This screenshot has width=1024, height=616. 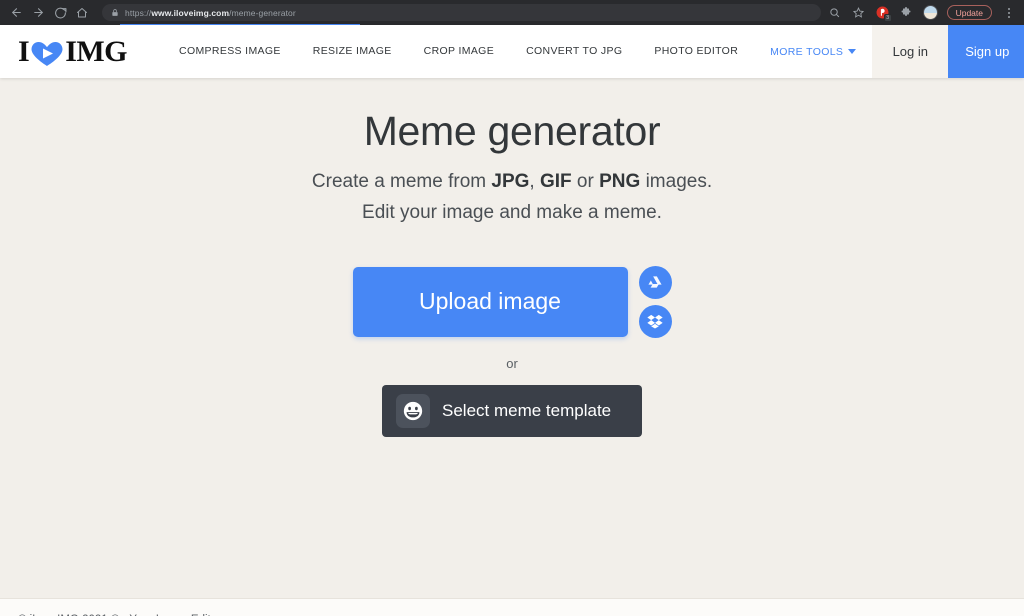 I want to click on site-logo: I IMG, so click(x=64, y=51).